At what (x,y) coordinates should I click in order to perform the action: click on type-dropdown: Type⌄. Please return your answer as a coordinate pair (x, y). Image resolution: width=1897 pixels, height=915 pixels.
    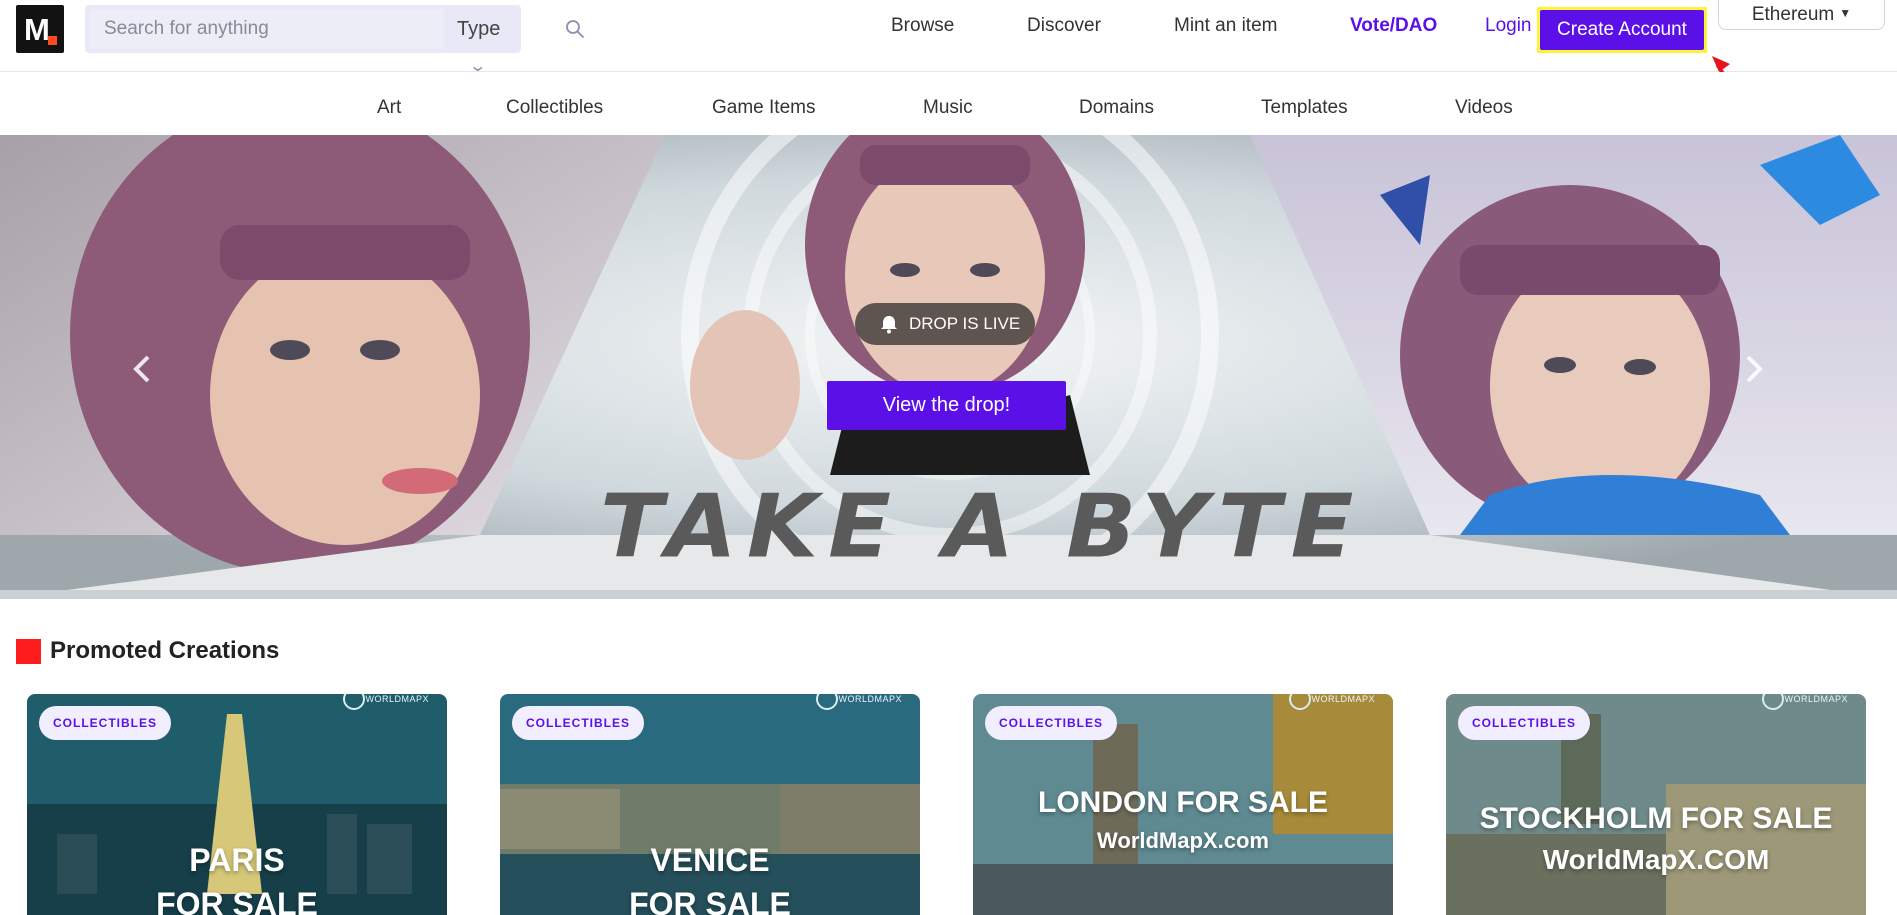
    Looking at the image, I should click on (489, 43).